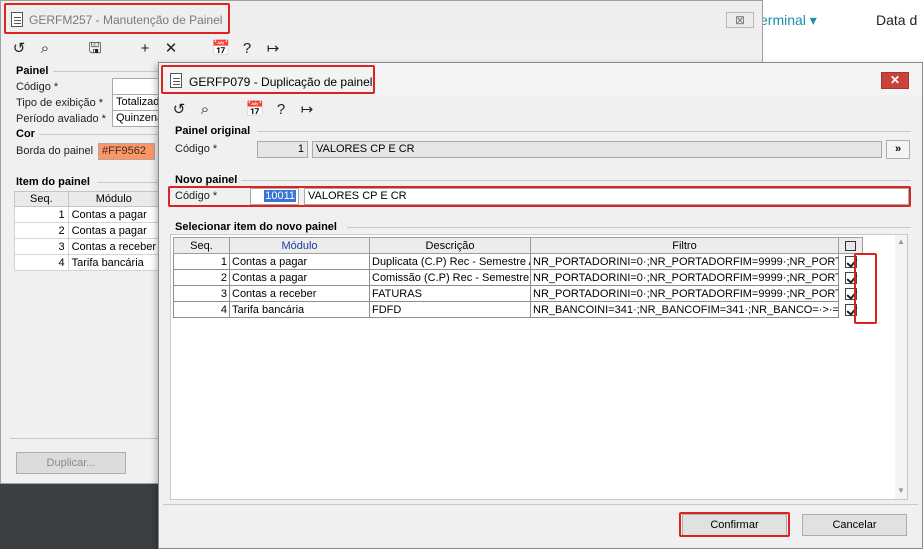 The width and height of the screenshot is (923, 549). I want to click on data-header-text: Data d, so click(897, 20).